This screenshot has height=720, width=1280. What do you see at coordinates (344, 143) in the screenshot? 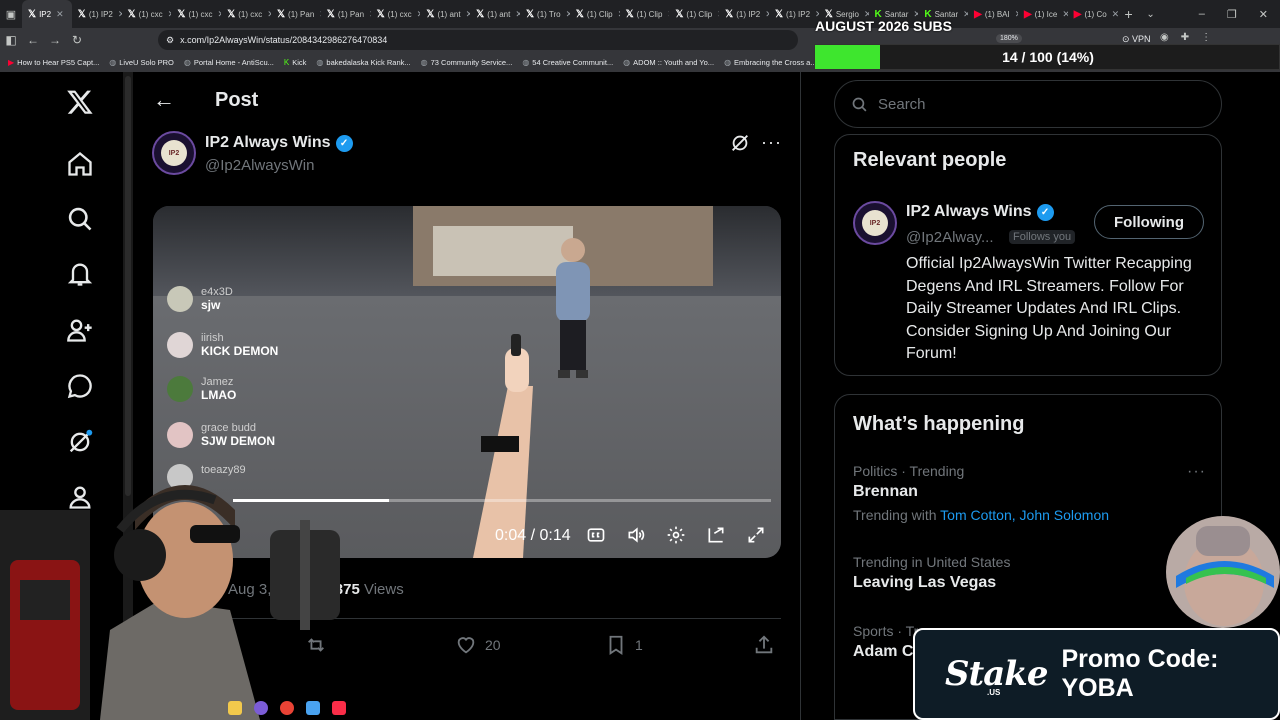
I see `verified-badge-icon: ✓` at bounding box center [344, 143].